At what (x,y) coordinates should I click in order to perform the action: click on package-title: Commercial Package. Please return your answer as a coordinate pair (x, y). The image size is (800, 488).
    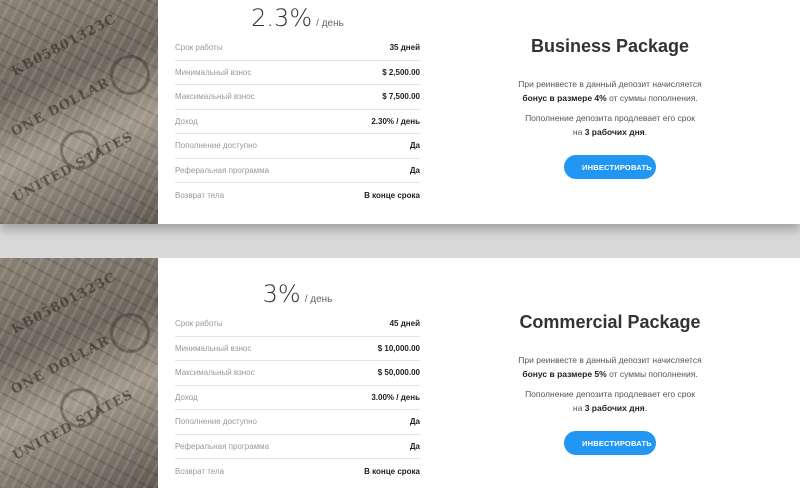
    Looking at the image, I should click on (610, 322).